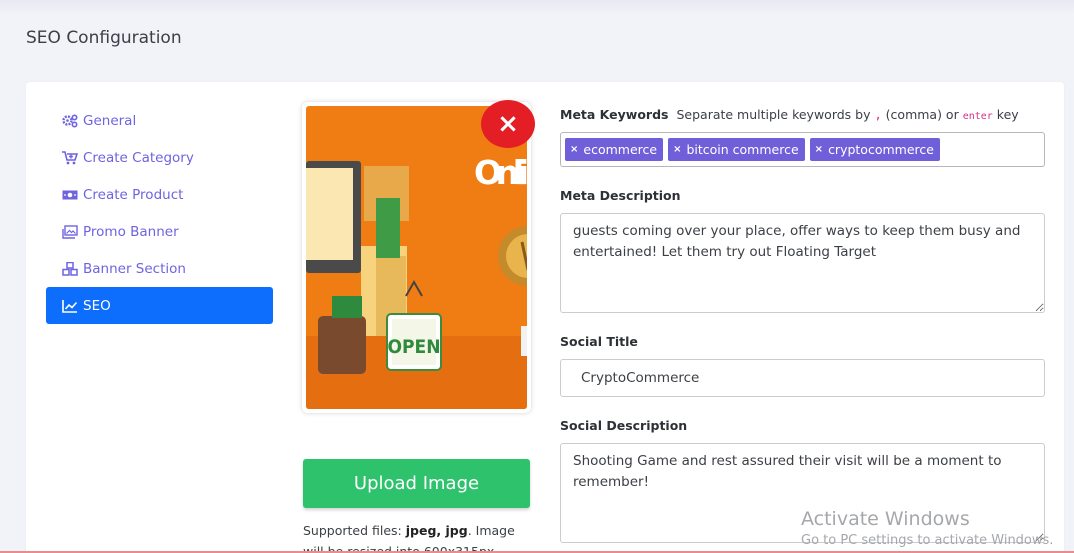 This screenshot has width=1074, height=553. Describe the element at coordinates (881, 149) in the screenshot. I see `keyword-tag-label: cryptocommerce` at that location.